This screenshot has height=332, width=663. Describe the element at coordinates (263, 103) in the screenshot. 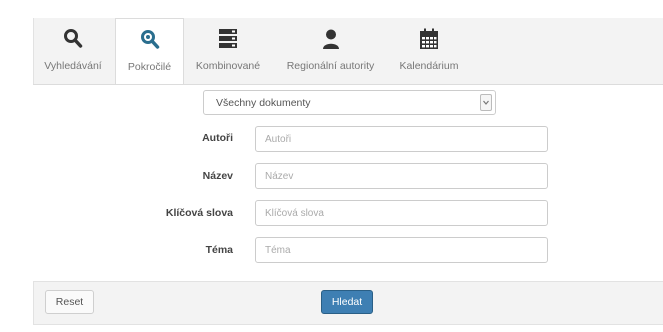

I see `document-type-value: Všechny dokumenty` at that location.